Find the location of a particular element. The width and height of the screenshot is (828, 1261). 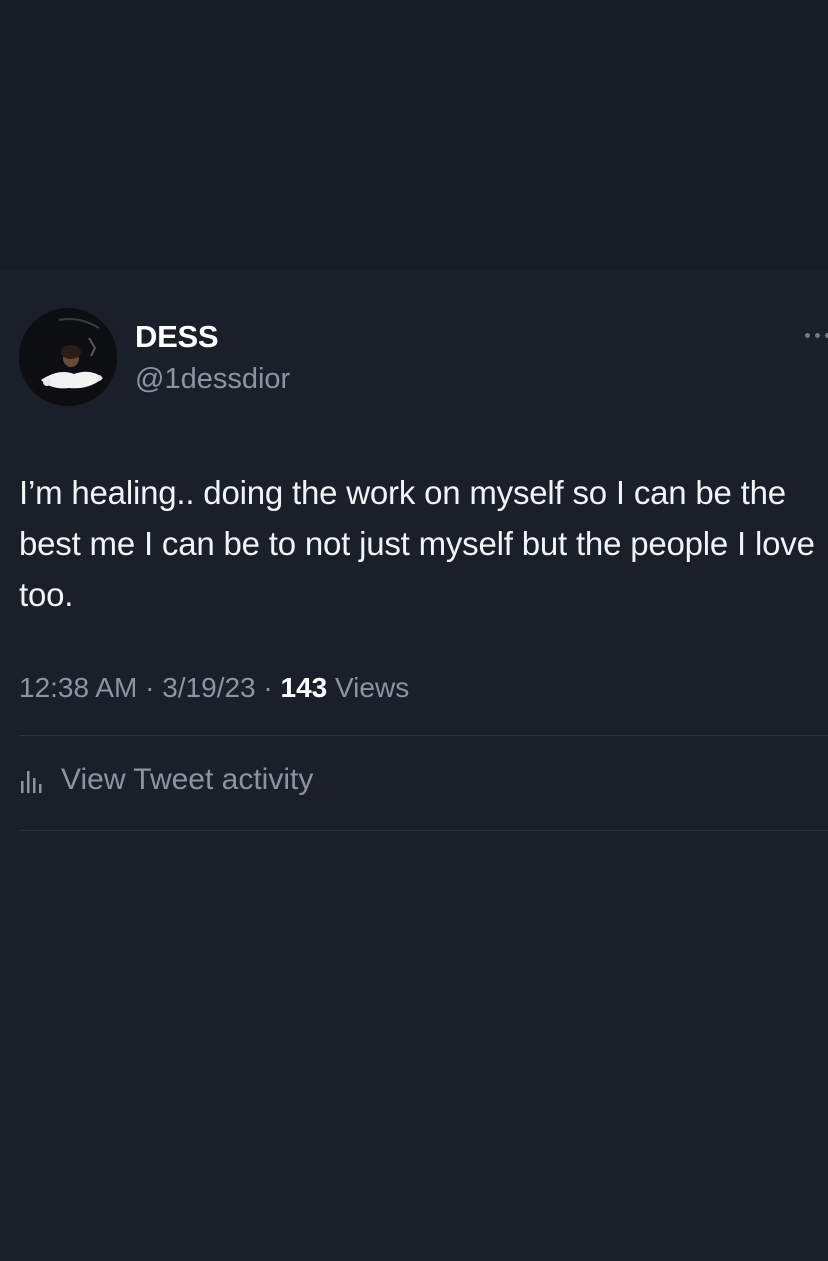

display-name: DESS is located at coordinates (177, 337).